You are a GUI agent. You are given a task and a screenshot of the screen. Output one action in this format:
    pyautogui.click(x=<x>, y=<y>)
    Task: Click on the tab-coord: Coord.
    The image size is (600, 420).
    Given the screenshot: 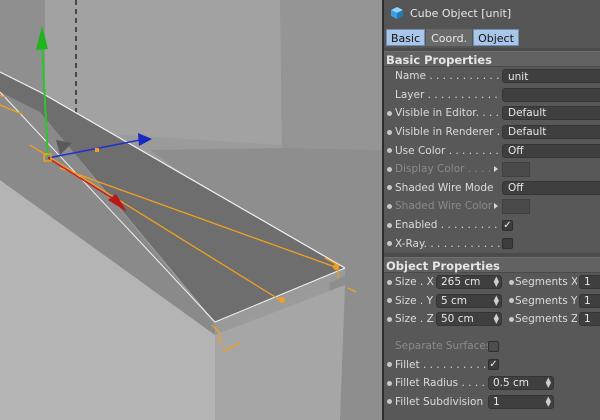 What is the action you would take?
    pyautogui.click(x=449, y=37)
    